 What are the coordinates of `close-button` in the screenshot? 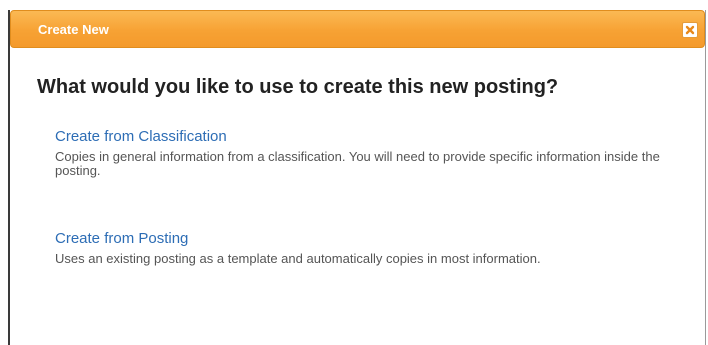 It's located at (690, 30).